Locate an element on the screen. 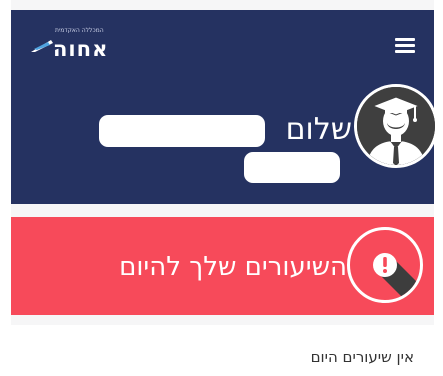  logo-tagline: המכללה האקדמית is located at coordinates (79, 30).